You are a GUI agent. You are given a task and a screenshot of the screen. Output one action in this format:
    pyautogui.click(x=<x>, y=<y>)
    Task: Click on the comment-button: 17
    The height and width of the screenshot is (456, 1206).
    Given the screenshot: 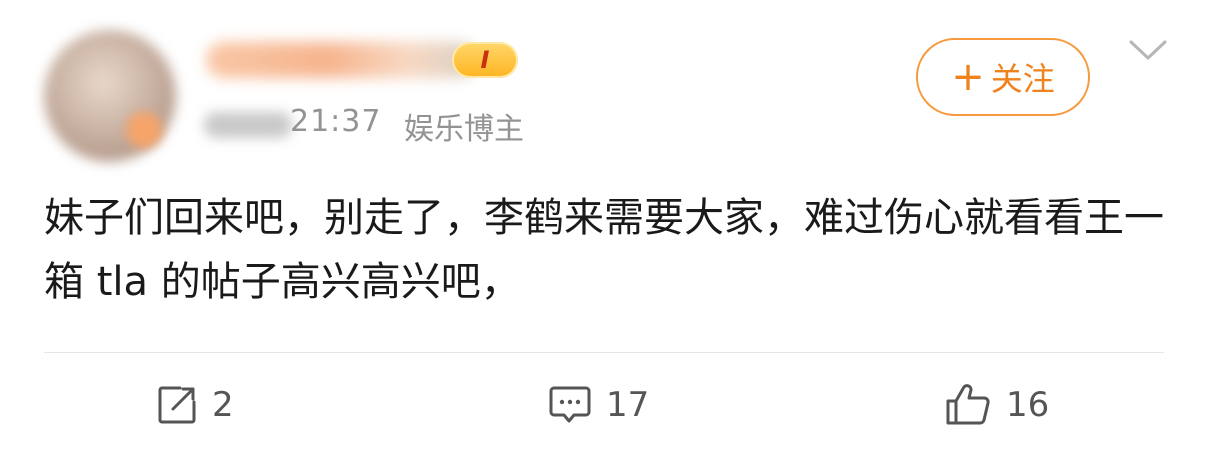 What is the action you would take?
    pyautogui.click(x=598, y=405)
    